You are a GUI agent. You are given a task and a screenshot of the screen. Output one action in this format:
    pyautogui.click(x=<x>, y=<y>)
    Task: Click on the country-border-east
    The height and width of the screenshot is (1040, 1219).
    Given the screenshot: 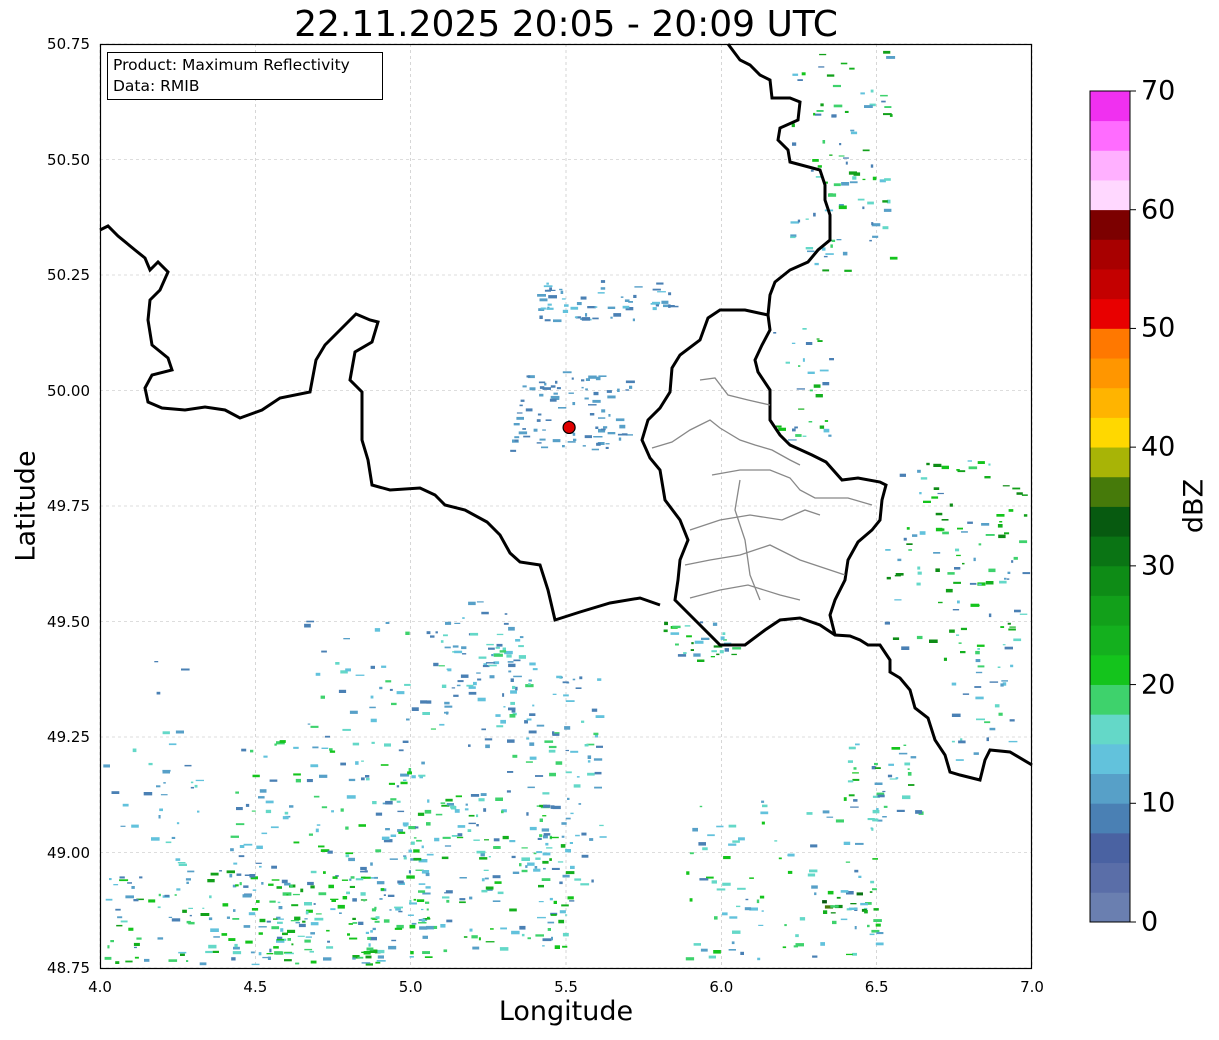 What is the action you would take?
    pyautogui.click(x=779, y=179)
    